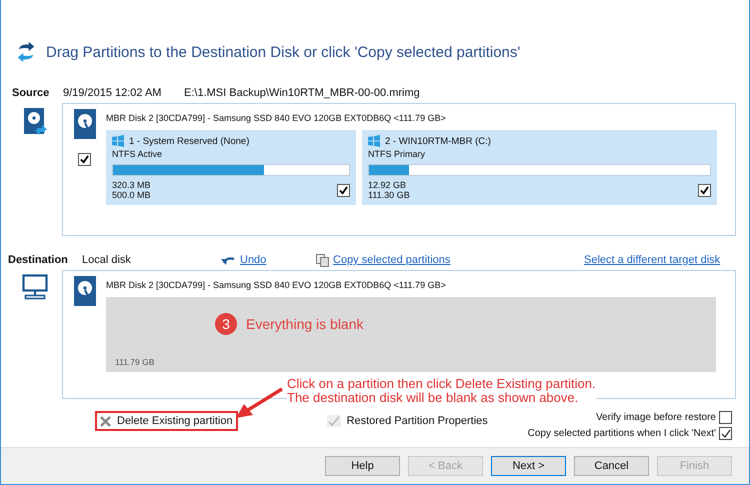  I want to click on partition-type: NTFS Primary, so click(397, 154).